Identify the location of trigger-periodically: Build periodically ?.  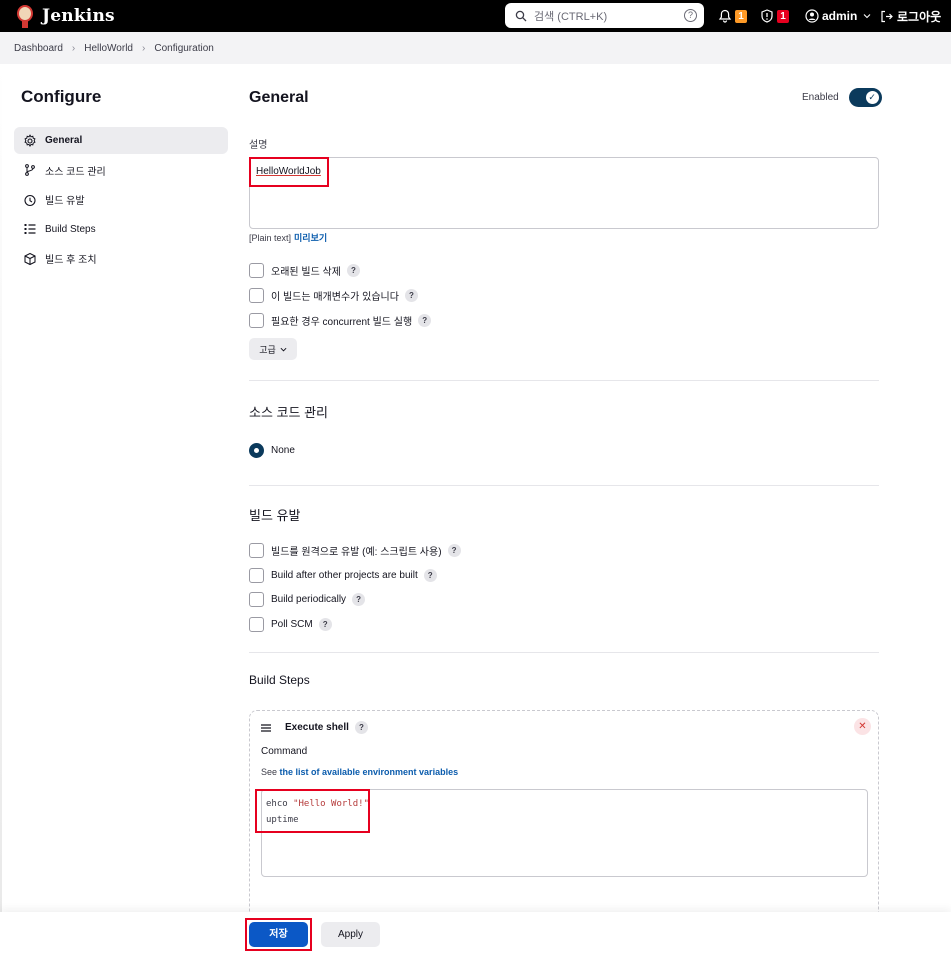
(307, 599).